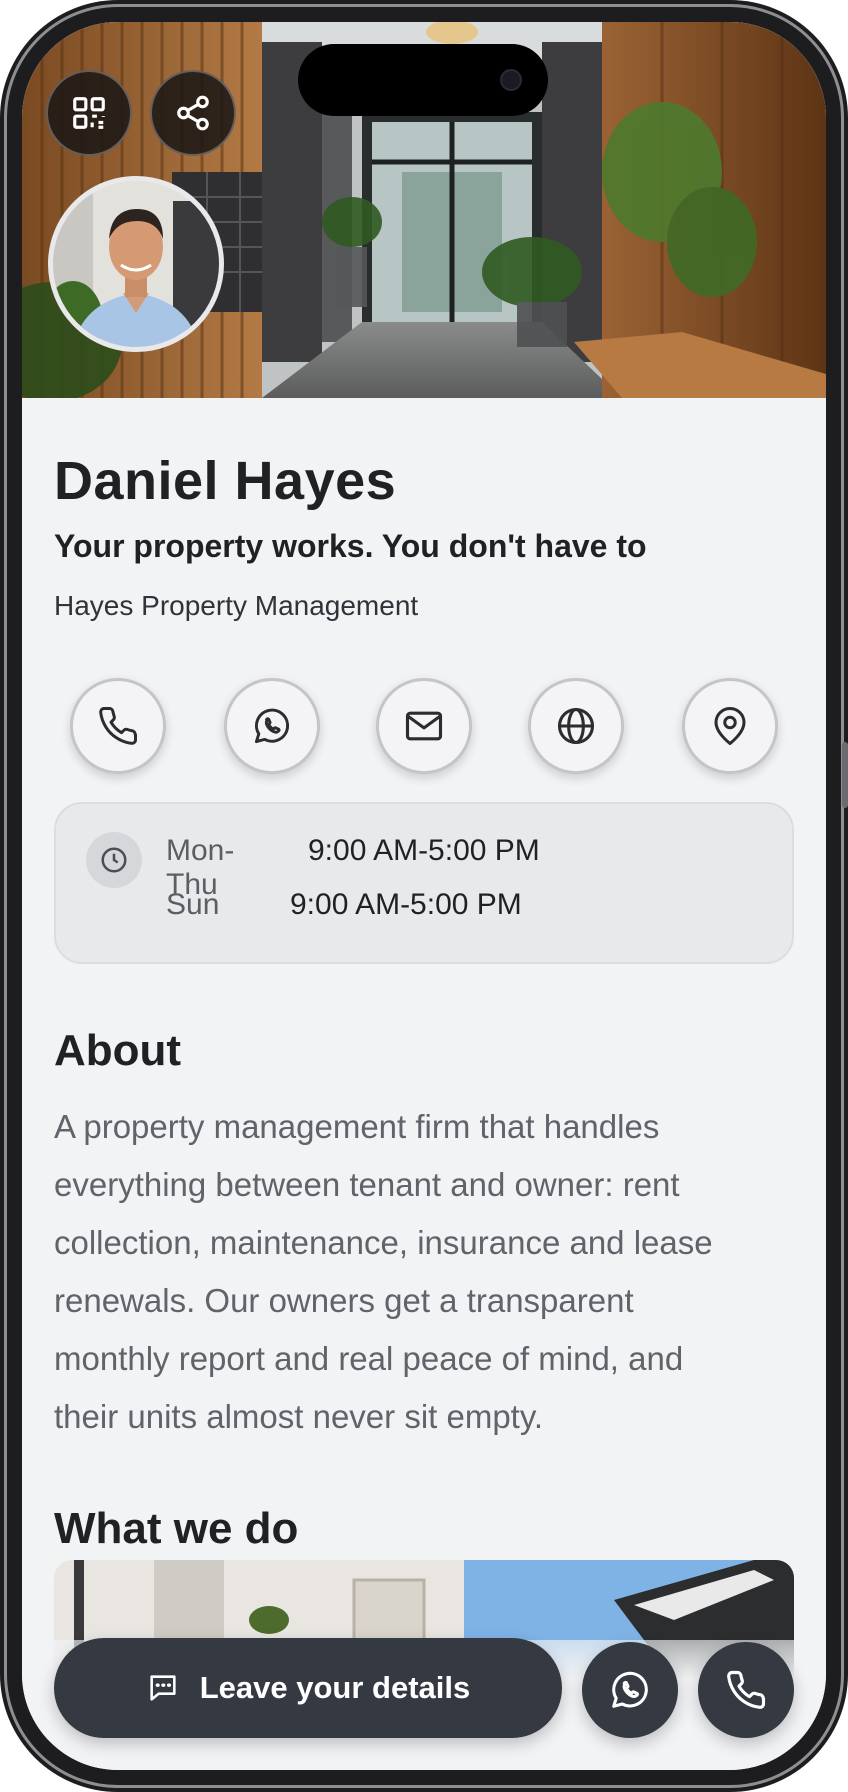 The image size is (848, 1792). I want to click on profile-photo, so click(136, 264).